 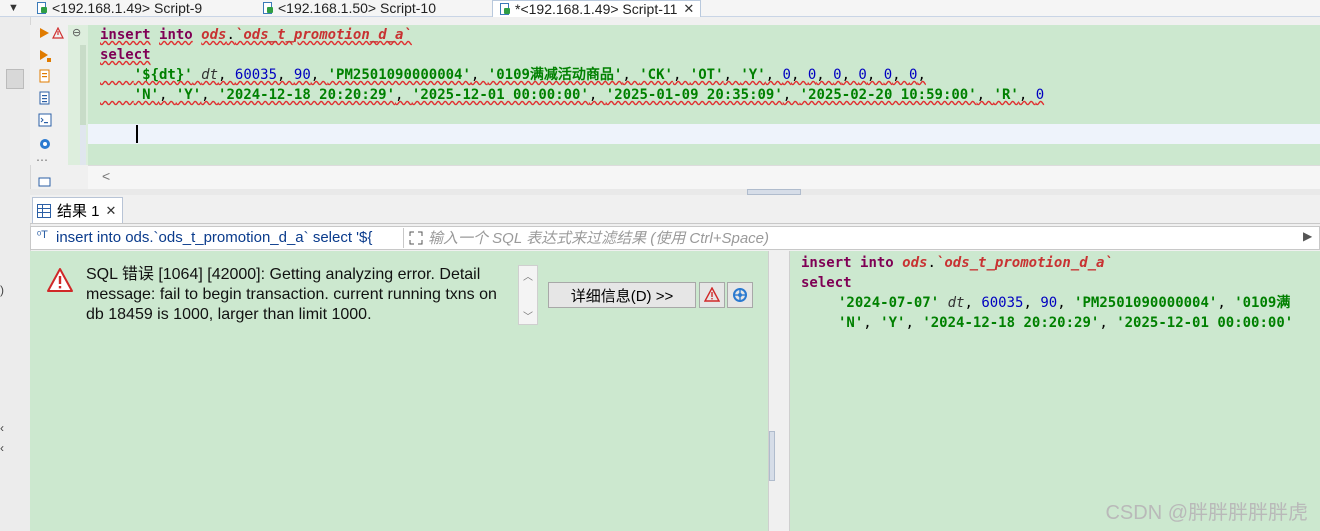 What do you see at coordinates (357, 8) in the screenshot?
I see `tab-label: <192.168.1.50> Script-10` at bounding box center [357, 8].